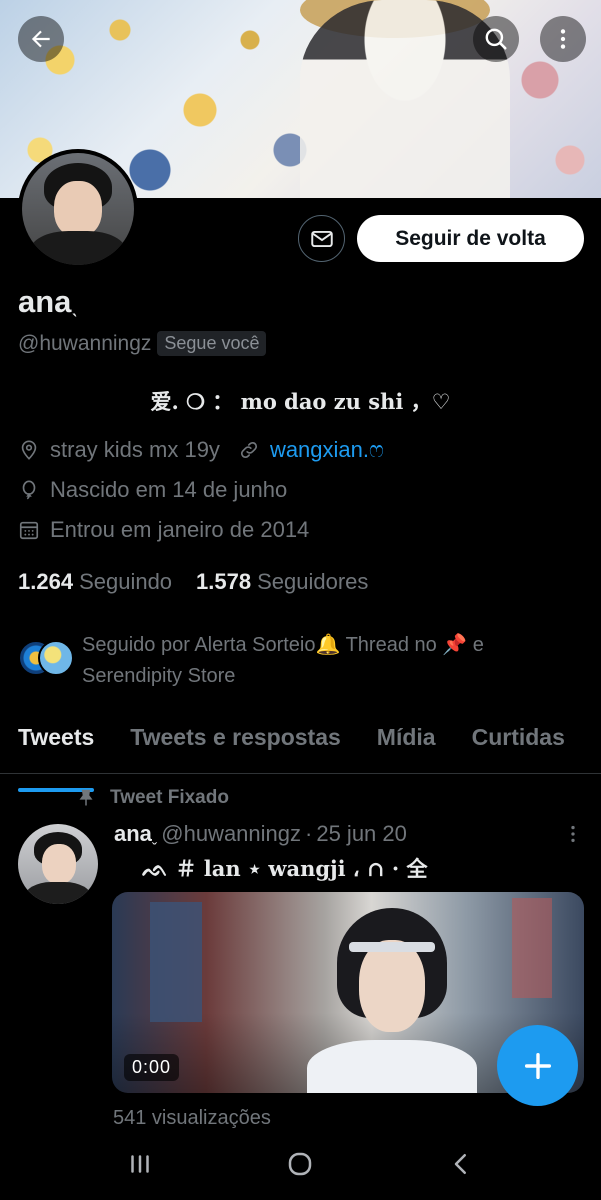  I want to click on following-count-link: 1.264 Seguindo, so click(95, 582).